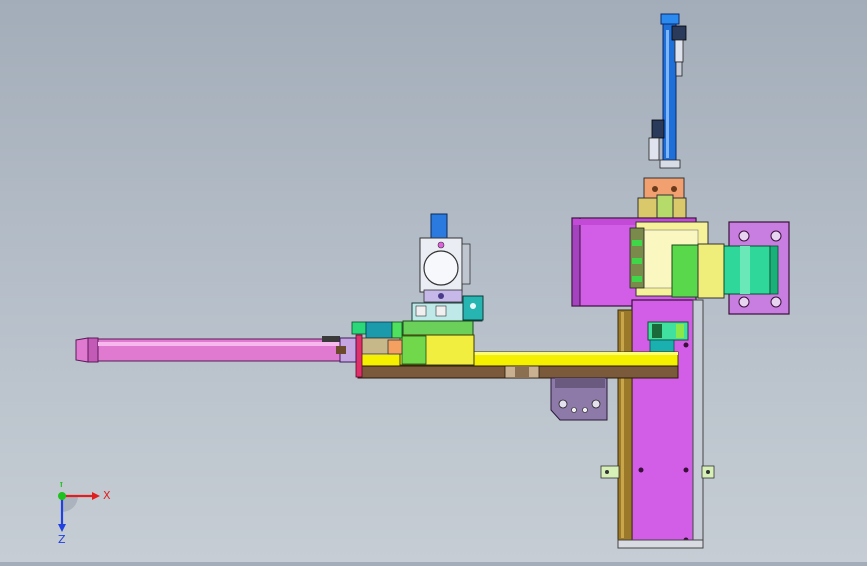 The image size is (867, 566). I want to click on lifting-cylinder, so click(667, 91).